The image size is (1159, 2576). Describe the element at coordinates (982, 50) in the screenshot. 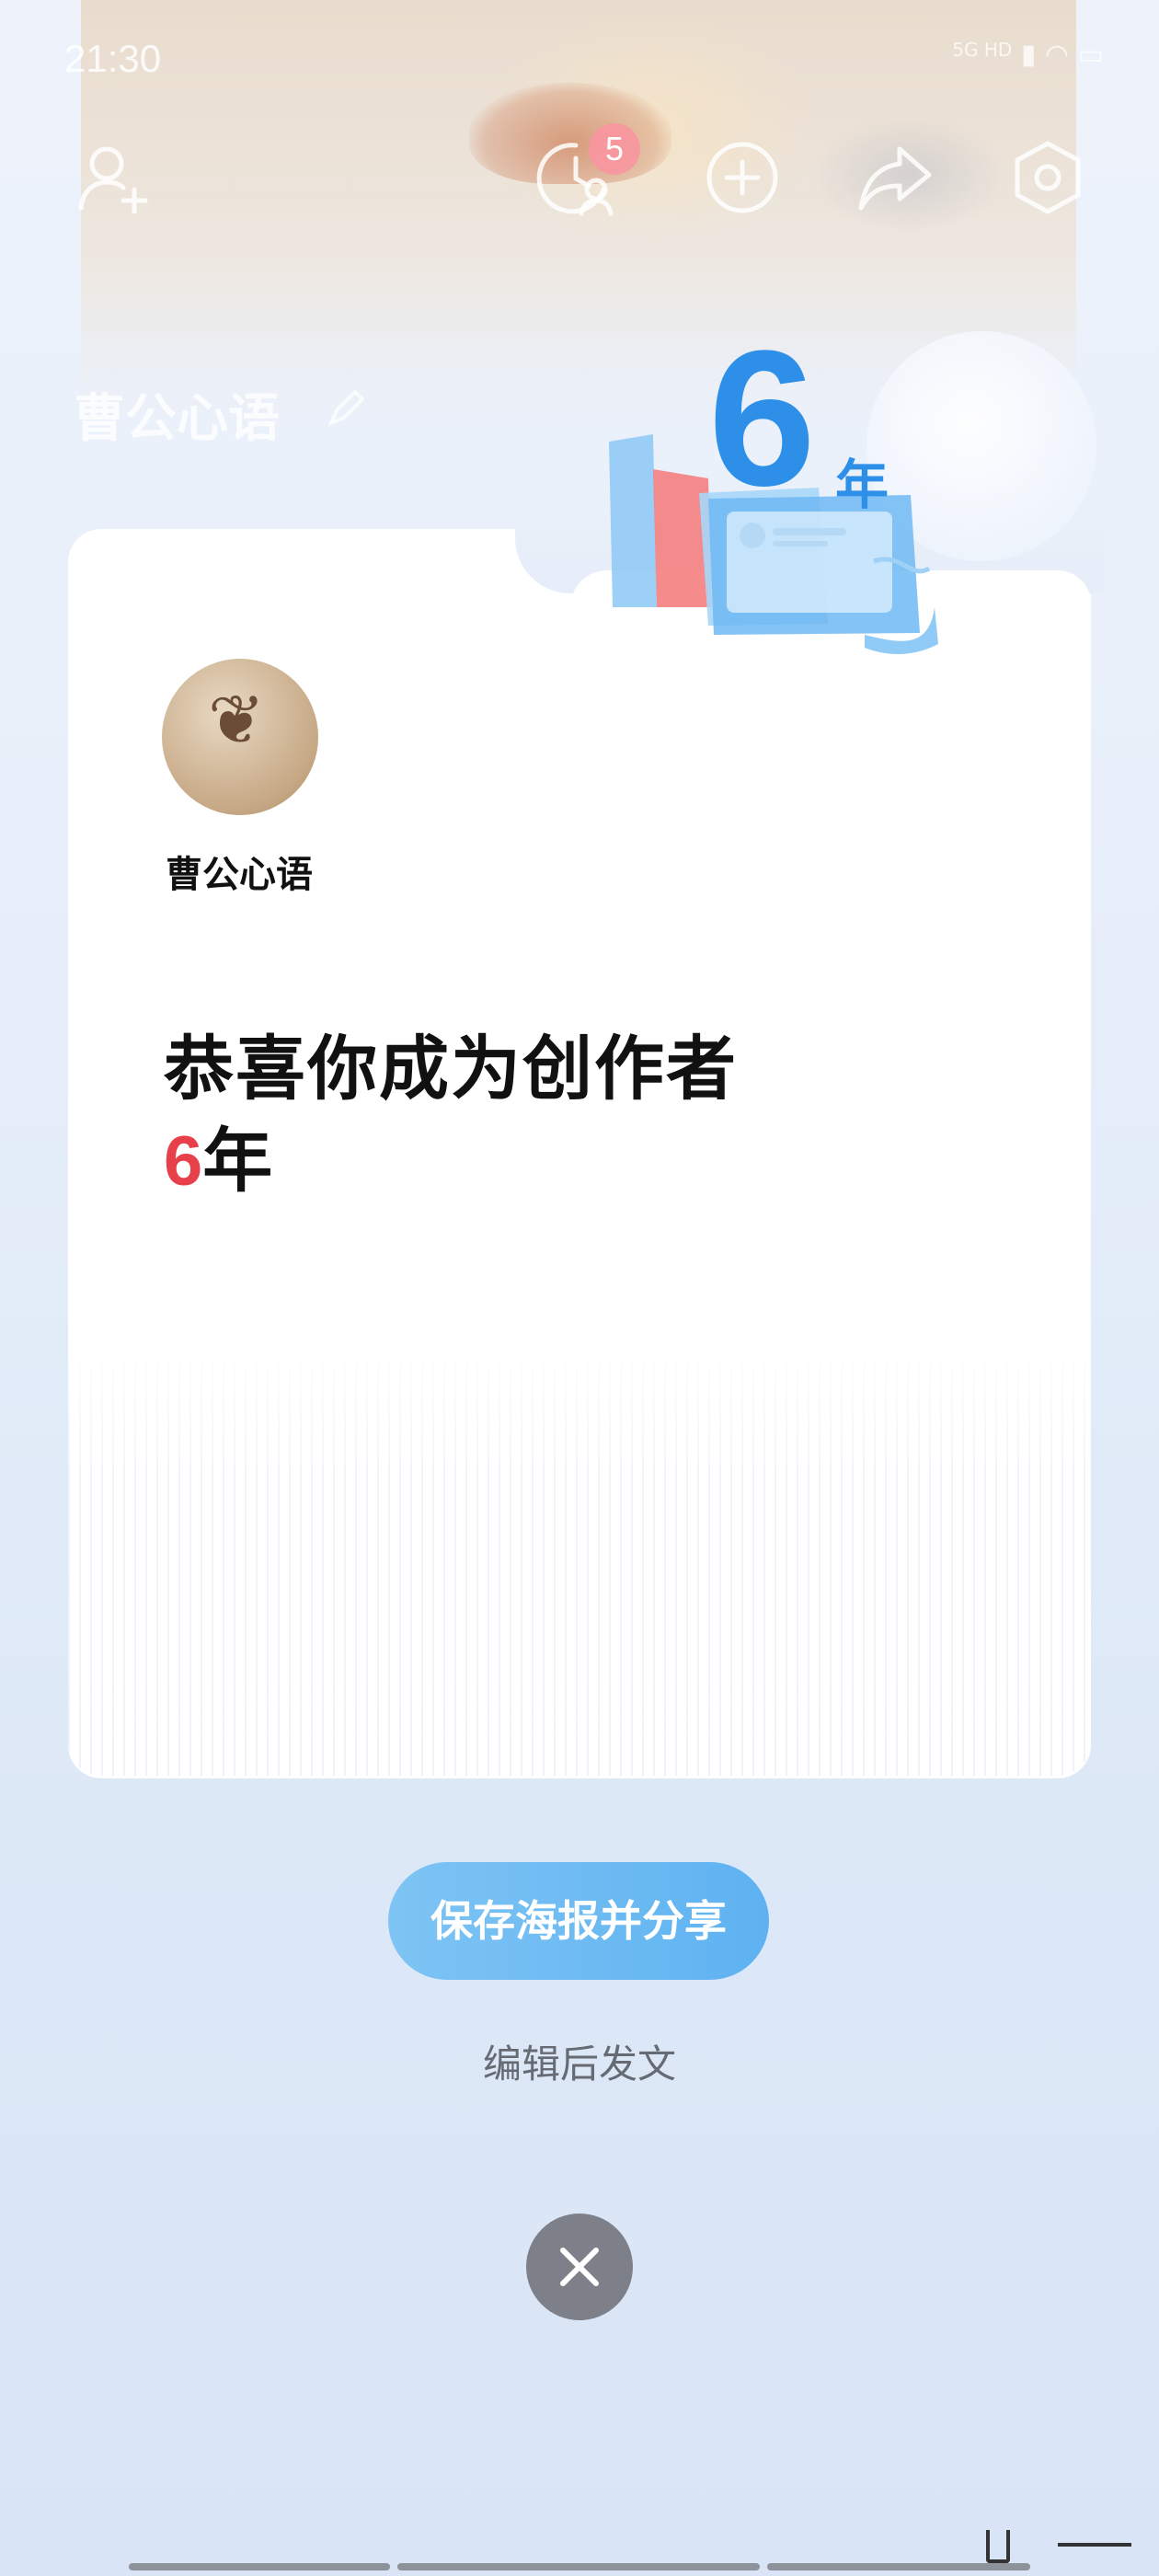

I see `network-label: 5G HD` at that location.